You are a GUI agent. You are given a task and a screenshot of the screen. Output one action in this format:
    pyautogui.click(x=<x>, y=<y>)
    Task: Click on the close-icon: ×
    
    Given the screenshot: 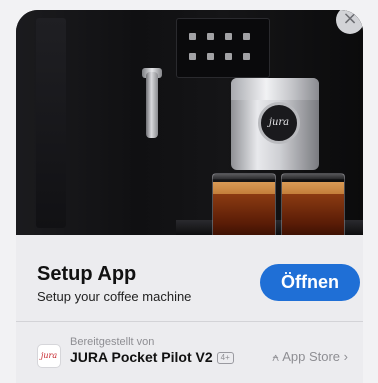 What is the action you would take?
    pyautogui.click(x=350, y=19)
    